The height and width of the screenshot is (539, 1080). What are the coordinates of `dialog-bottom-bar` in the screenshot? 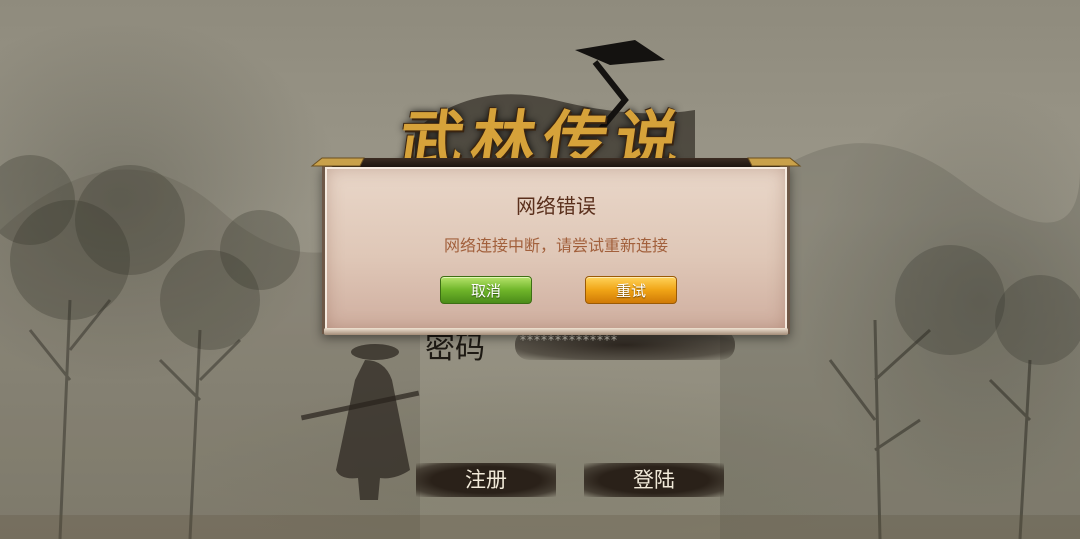 It's located at (556, 331).